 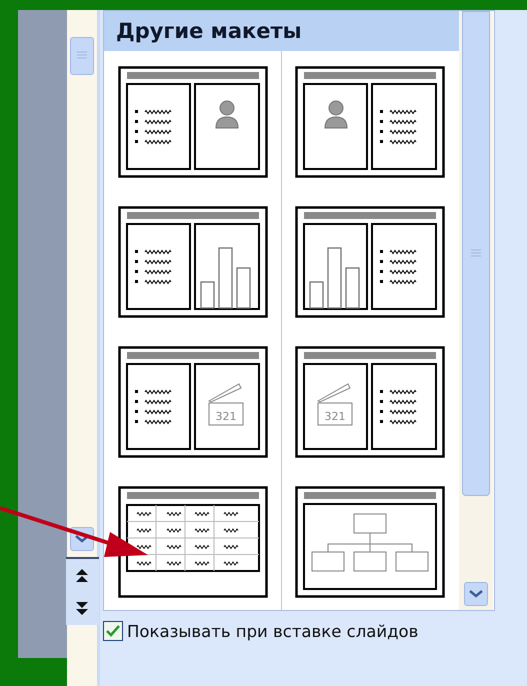 What do you see at coordinates (113, 631) in the screenshot?
I see `checkbox` at bounding box center [113, 631].